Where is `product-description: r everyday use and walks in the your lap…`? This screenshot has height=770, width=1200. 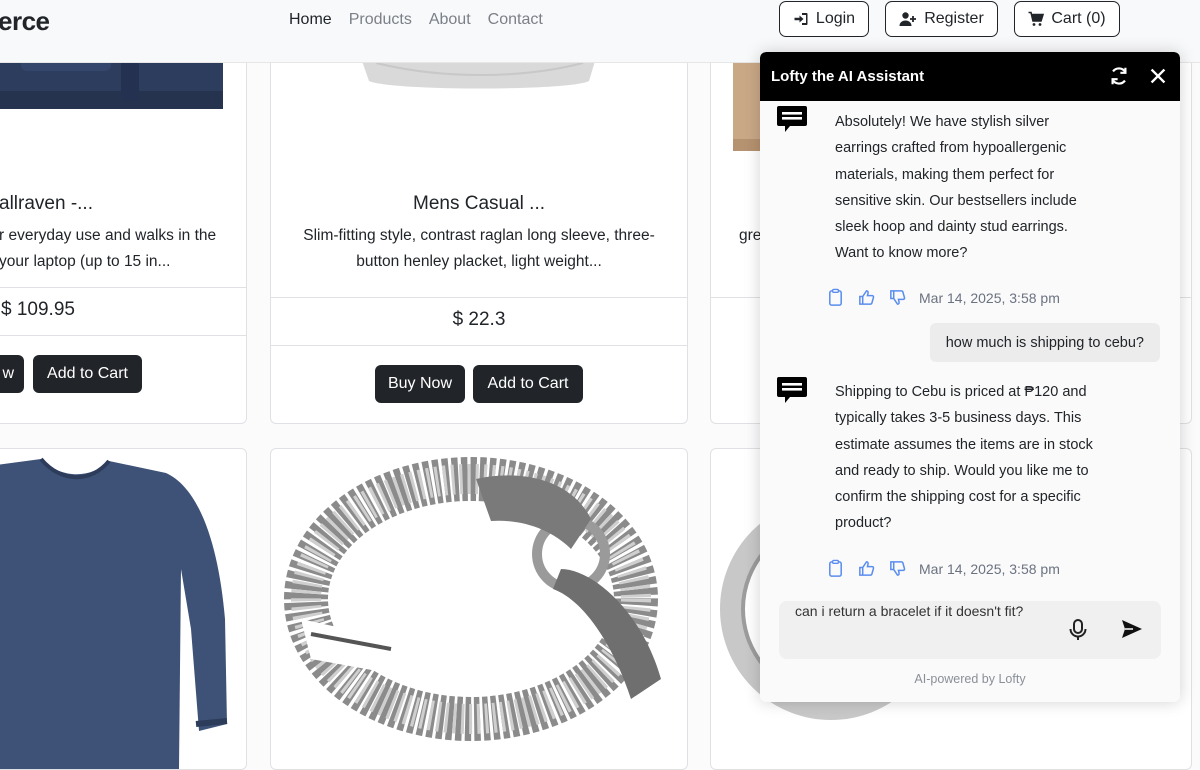 product-description: r everyday use and walks in the your lap… is located at coordinates (123, 249).